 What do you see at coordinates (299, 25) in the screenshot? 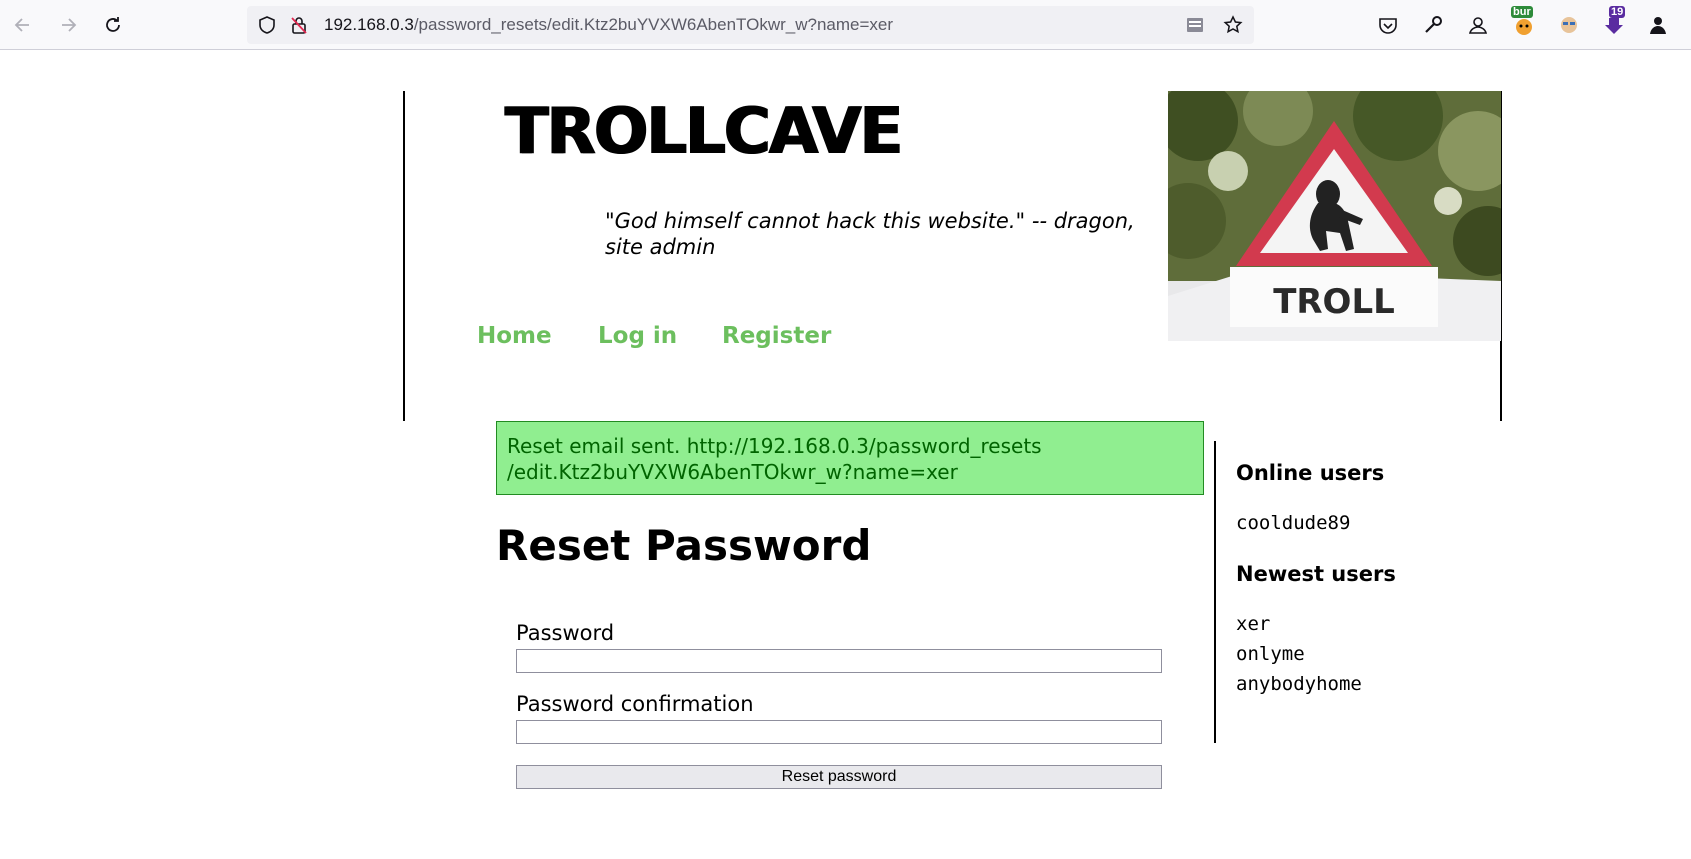
I see `insecure-lock-icon` at bounding box center [299, 25].